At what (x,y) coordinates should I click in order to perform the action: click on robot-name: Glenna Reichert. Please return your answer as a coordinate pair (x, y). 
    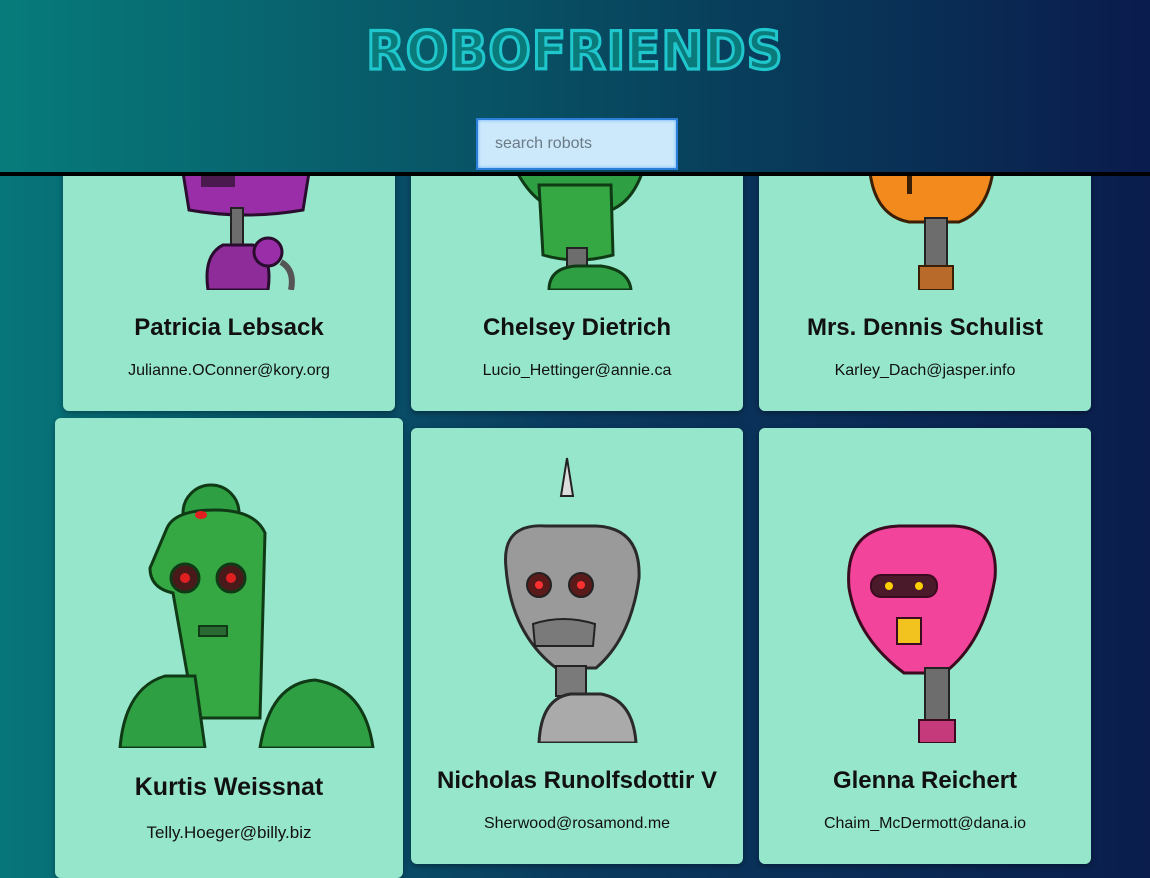
    Looking at the image, I should click on (925, 780).